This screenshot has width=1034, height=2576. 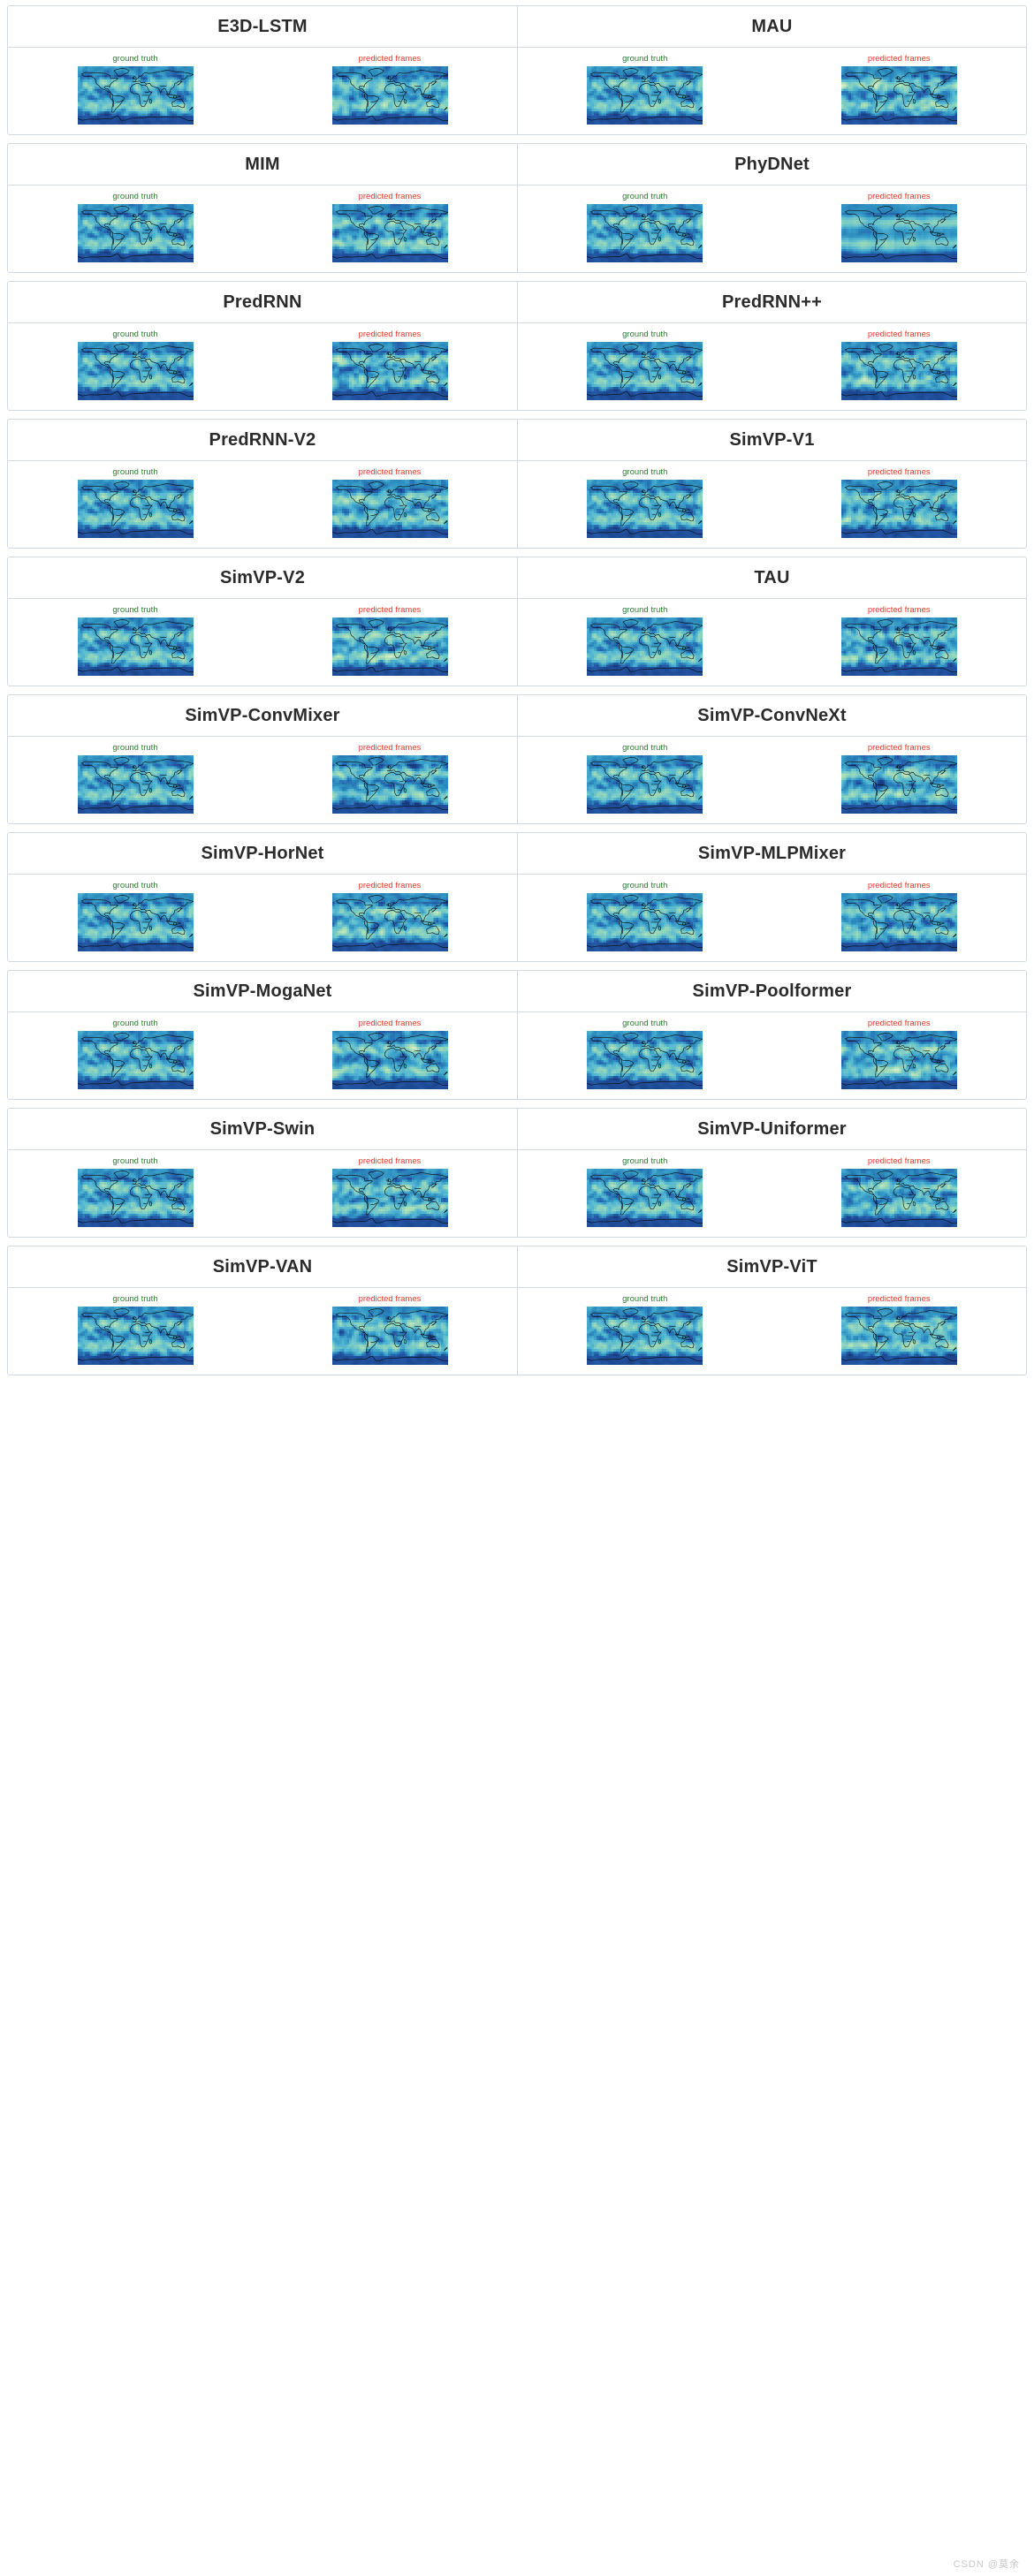 What do you see at coordinates (262, 622) in the screenshot?
I see `model-panel-simvp-v2: SimVP-V2 ground truth predicted frames` at bounding box center [262, 622].